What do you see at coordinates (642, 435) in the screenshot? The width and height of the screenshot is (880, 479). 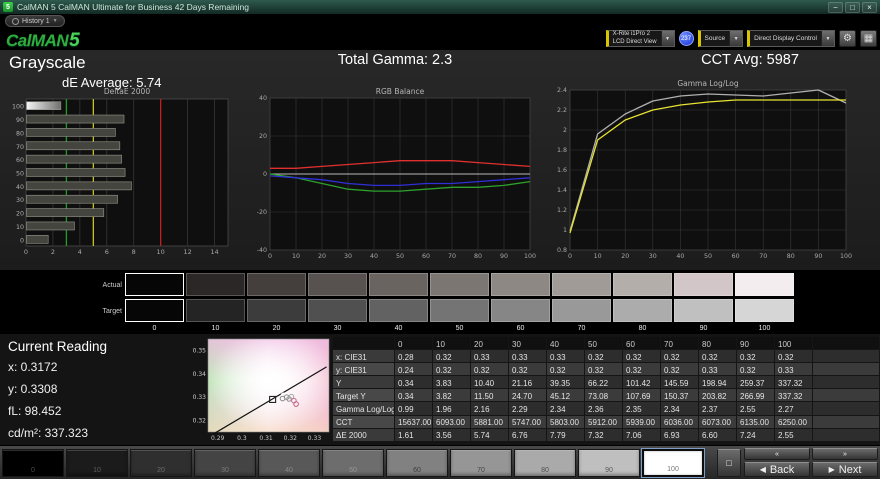 I see `table-cell: 7.06` at bounding box center [642, 435].